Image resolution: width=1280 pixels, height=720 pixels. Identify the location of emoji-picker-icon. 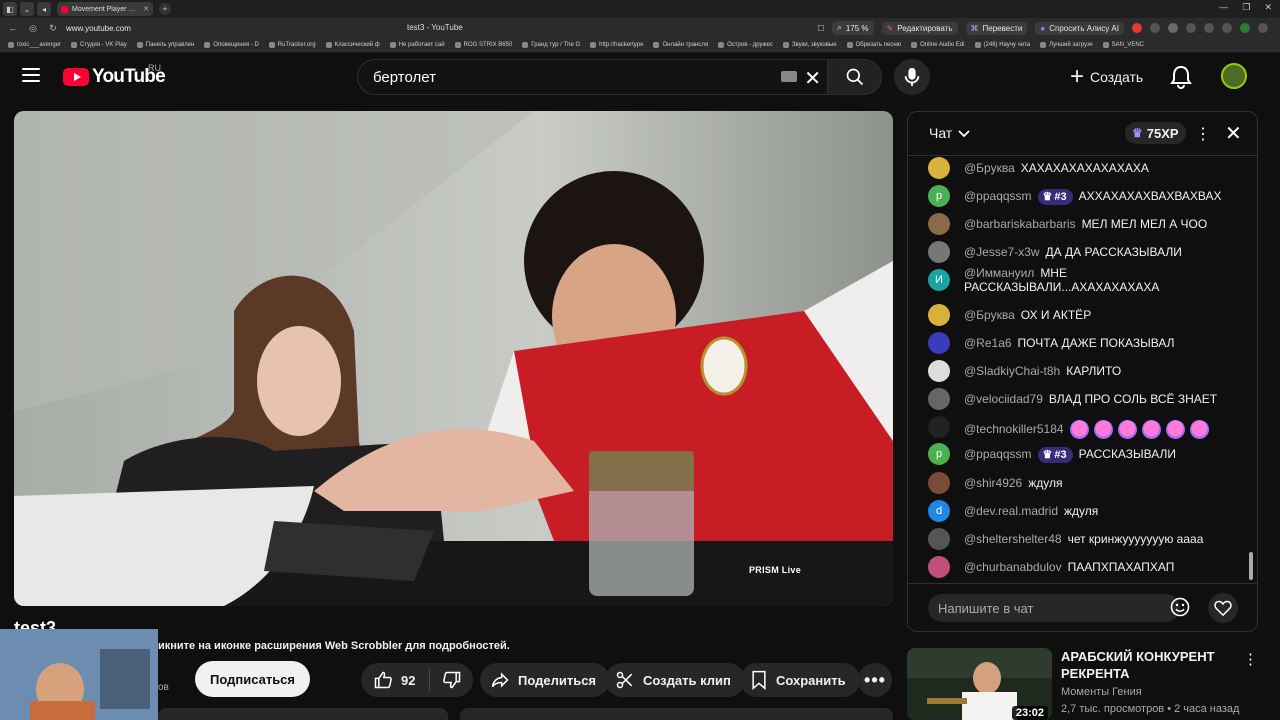
(1180, 607).